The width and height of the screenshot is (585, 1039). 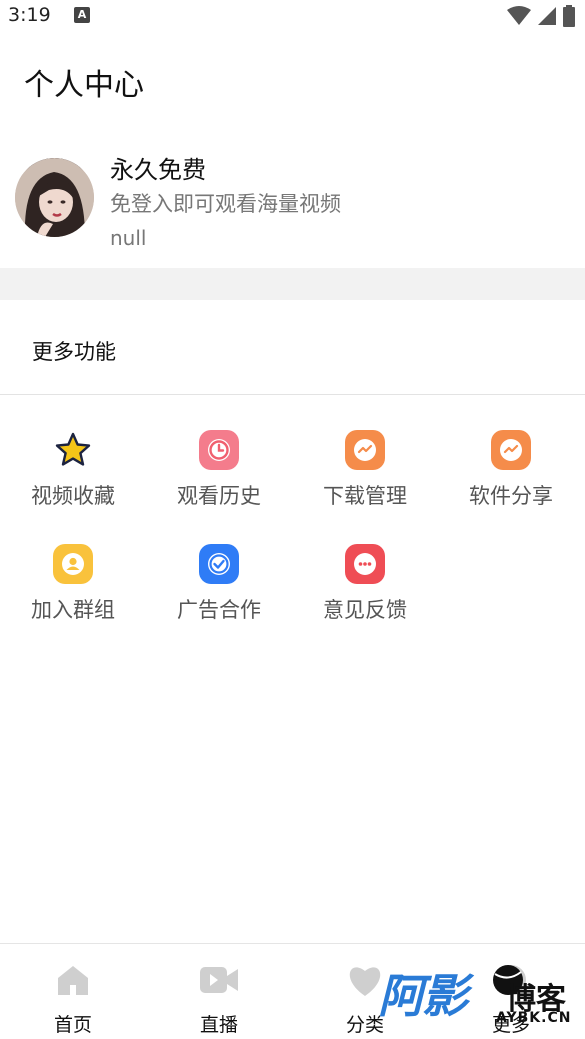 I want to click on grid-label: 广告合作, so click(x=219, y=610).